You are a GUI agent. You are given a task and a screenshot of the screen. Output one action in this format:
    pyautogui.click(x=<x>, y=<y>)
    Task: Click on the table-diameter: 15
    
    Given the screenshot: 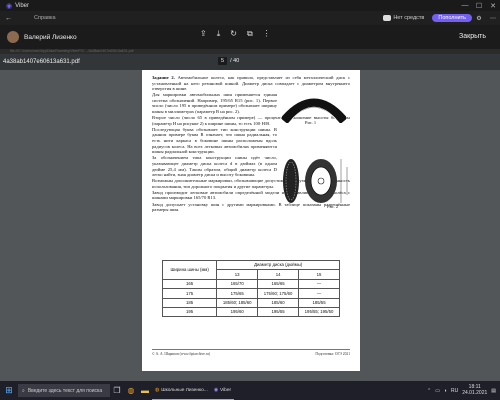 What is the action you would take?
    pyautogui.click(x=319, y=274)
    